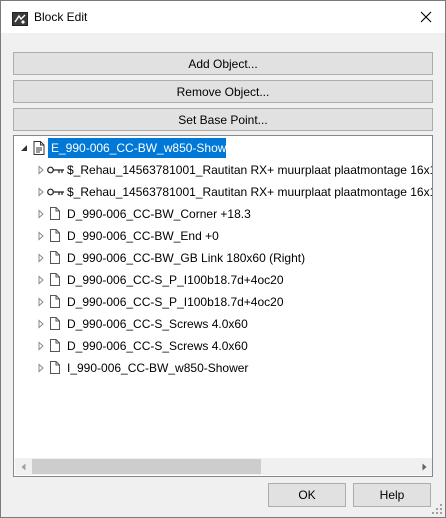 The height and width of the screenshot is (518, 446). I want to click on scroll-right-button, so click(424, 466).